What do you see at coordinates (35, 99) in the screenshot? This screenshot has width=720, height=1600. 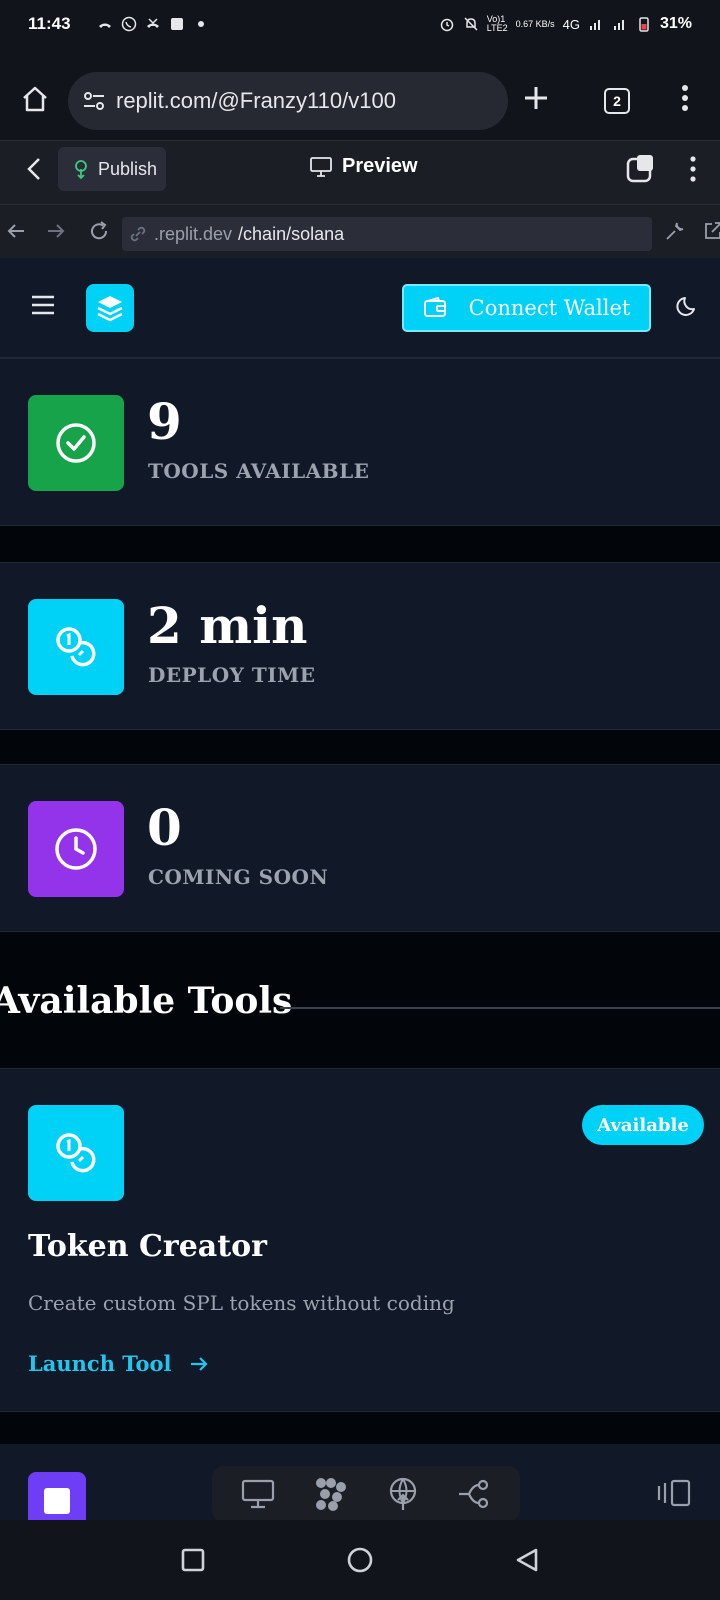 I see `home-icon` at bounding box center [35, 99].